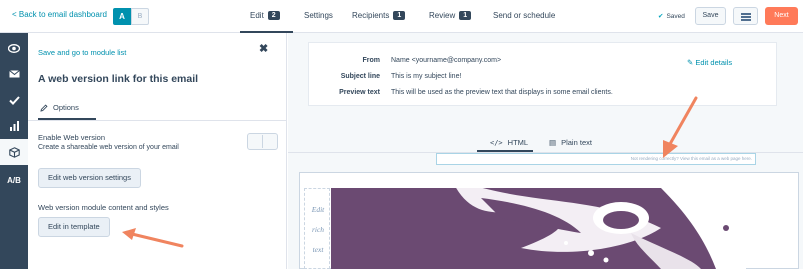 The width and height of the screenshot is (803, 269). I want to click on tab-recipients-count: 1, so click(399, 15).